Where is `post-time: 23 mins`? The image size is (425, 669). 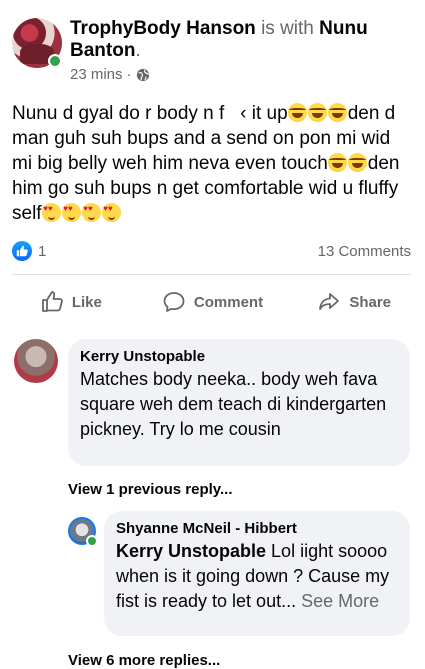 post-time: 23 mins is located at coordinates (96, 74).